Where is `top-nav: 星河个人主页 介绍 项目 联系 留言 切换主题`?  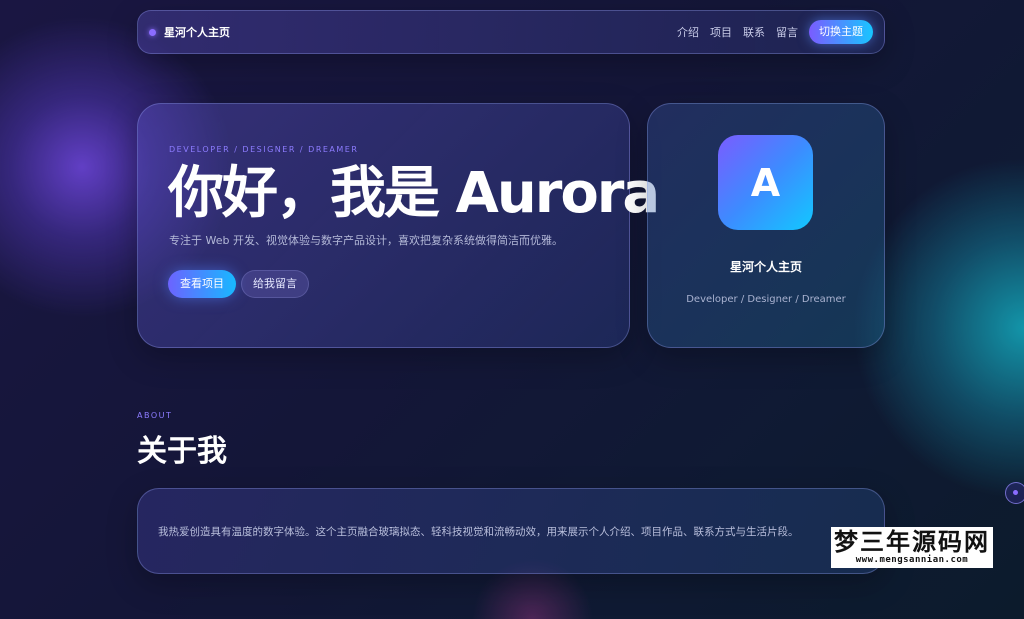
top-nav: 星河个人主页 介绍 项目 联系 留言 切换主题 is located at coordinates (511, 32).